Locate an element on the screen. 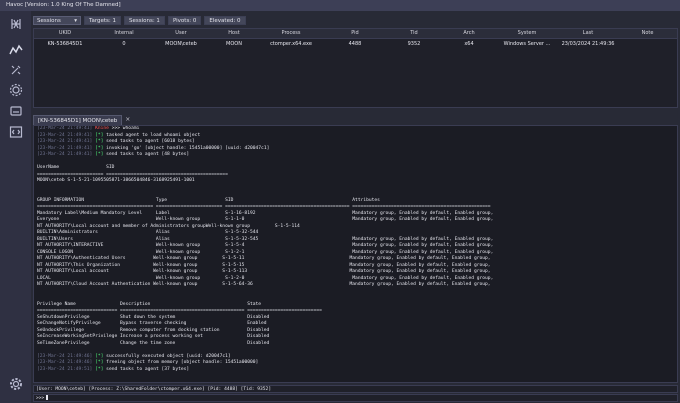  sidebar is located at coordinates (16, 207).